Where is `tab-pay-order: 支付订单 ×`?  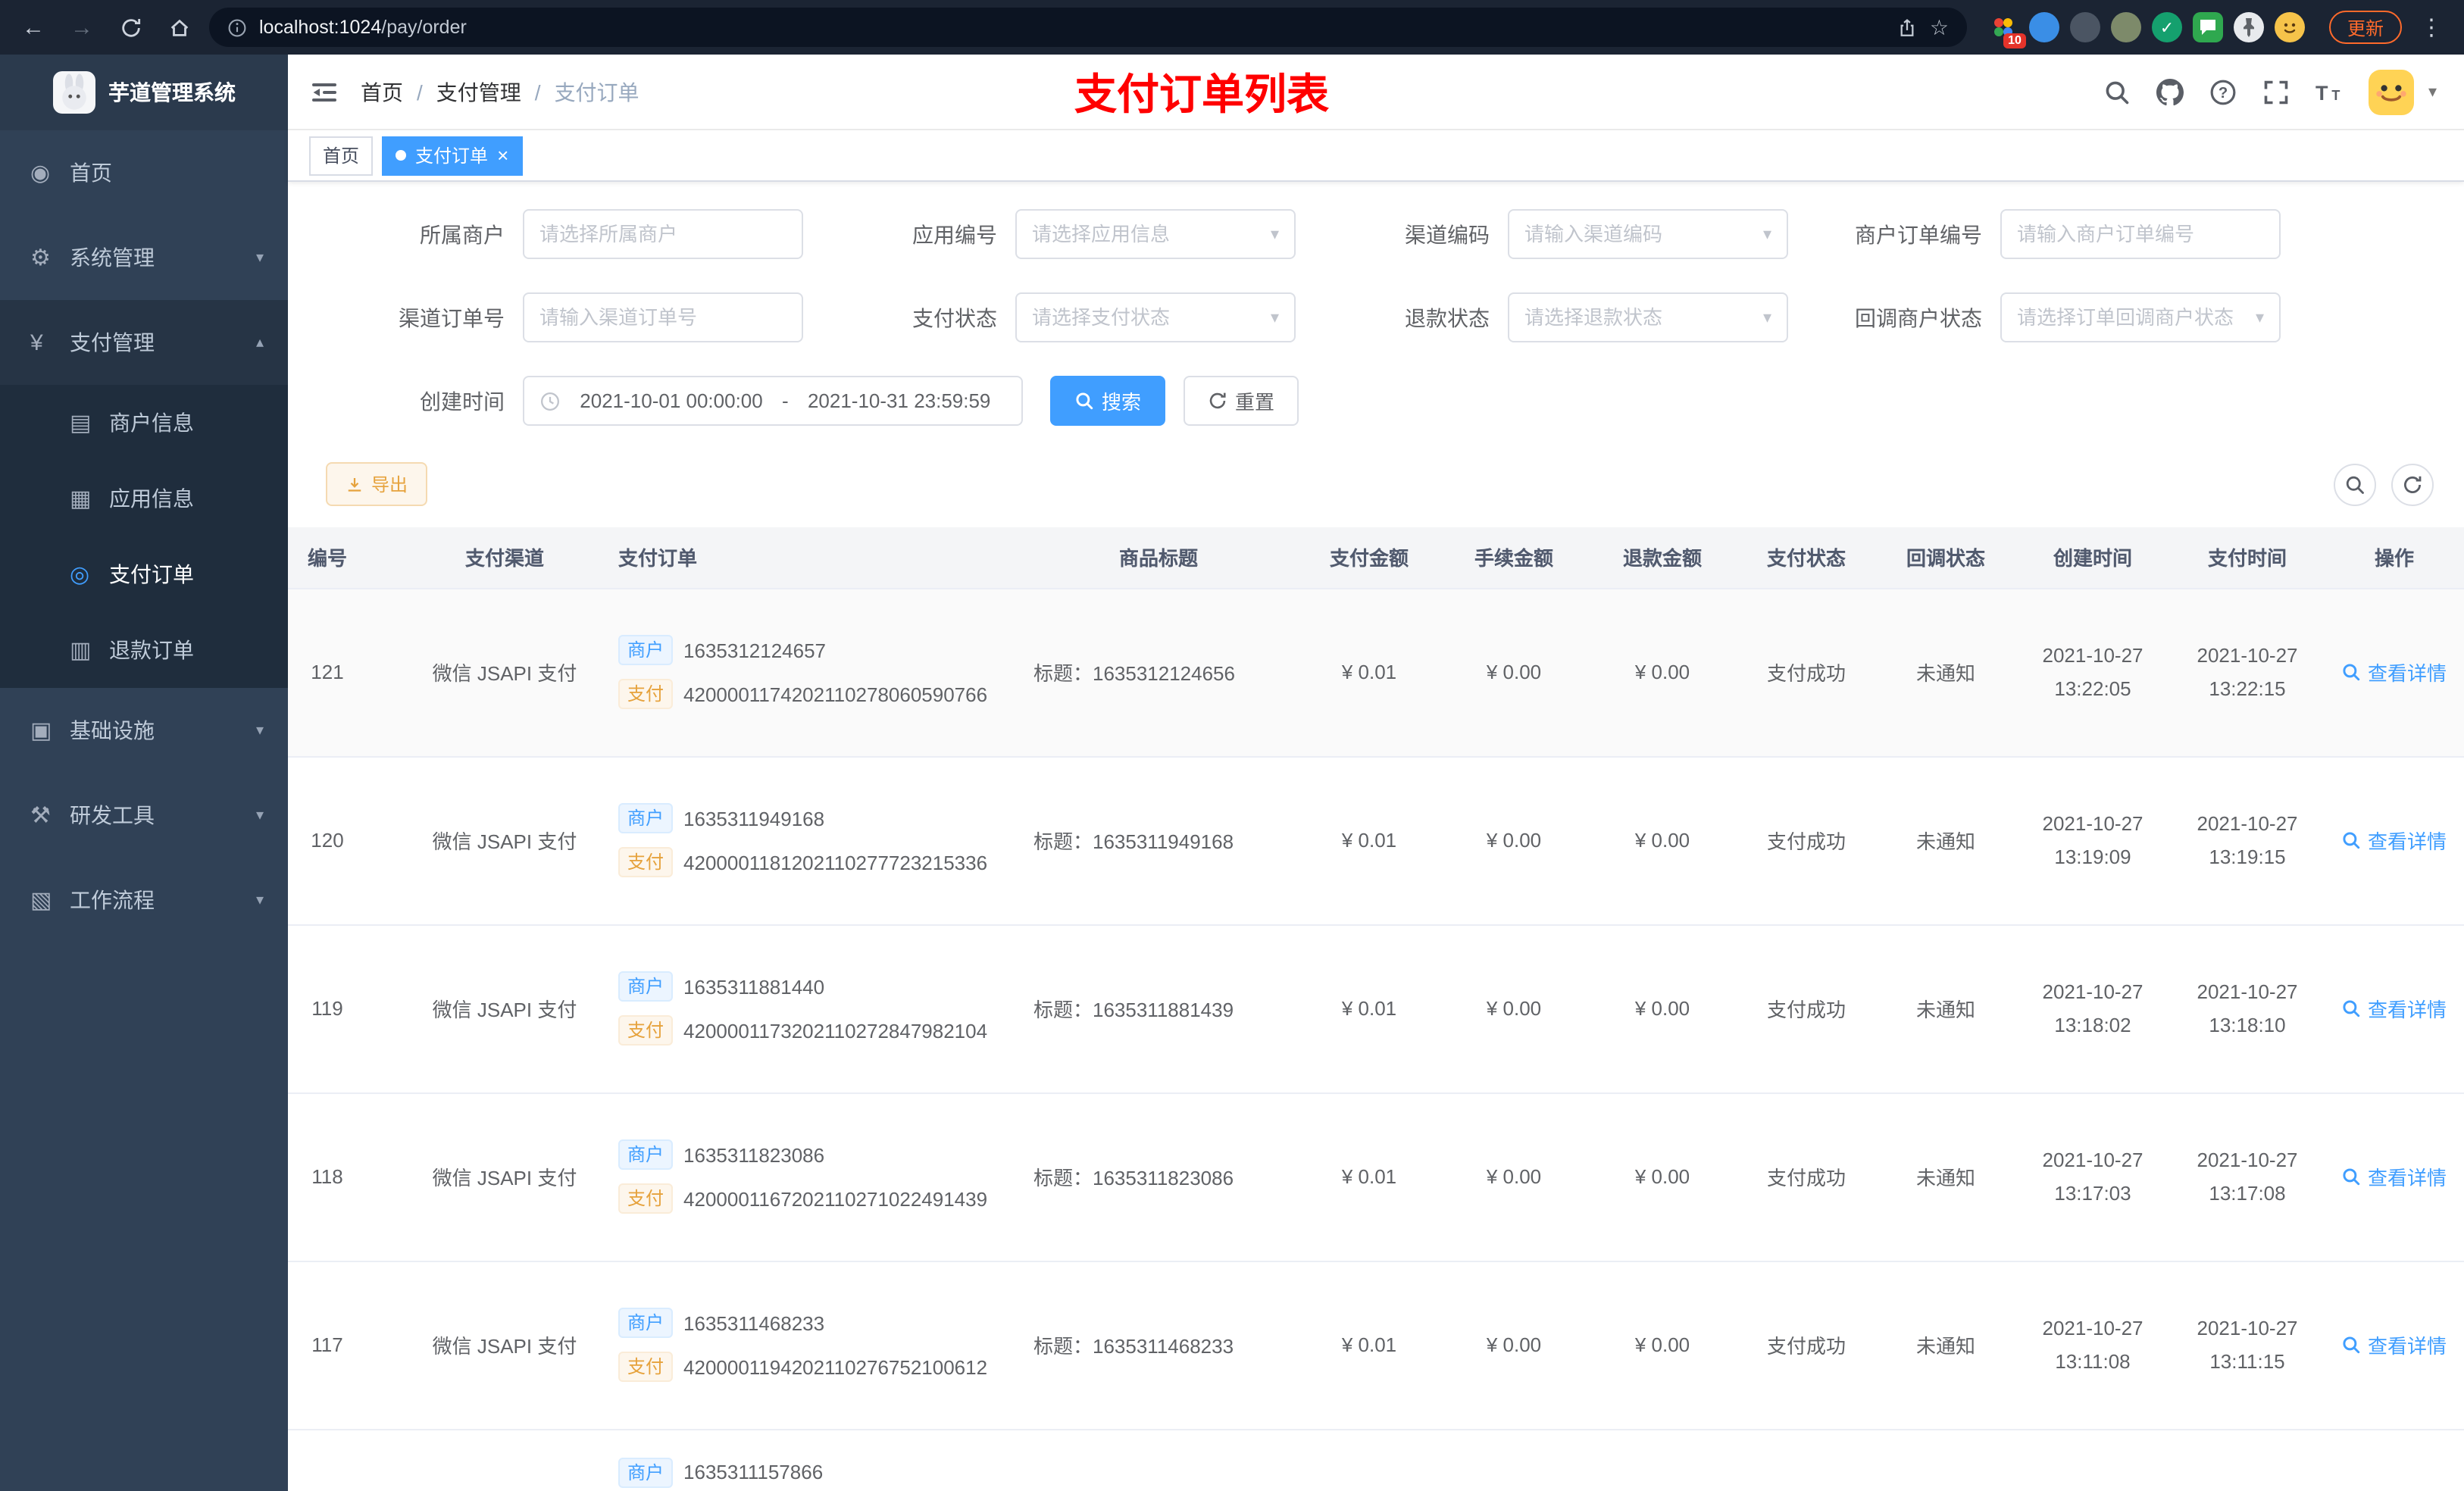
tab-pay-order: 支付订单 × is located at coordinates (452, 155).